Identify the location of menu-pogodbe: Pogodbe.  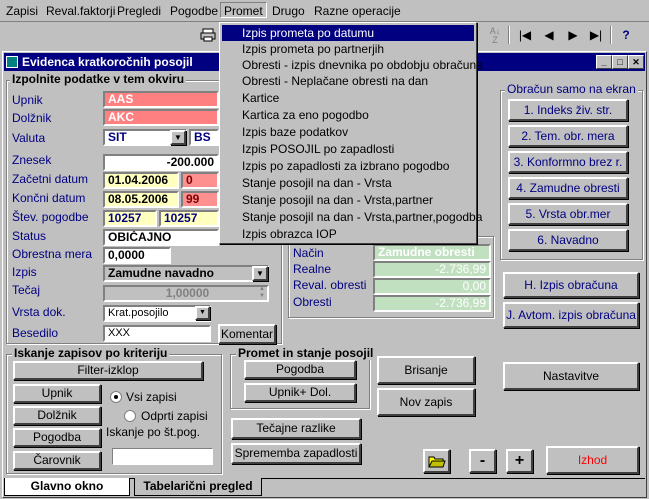
(194, 11).